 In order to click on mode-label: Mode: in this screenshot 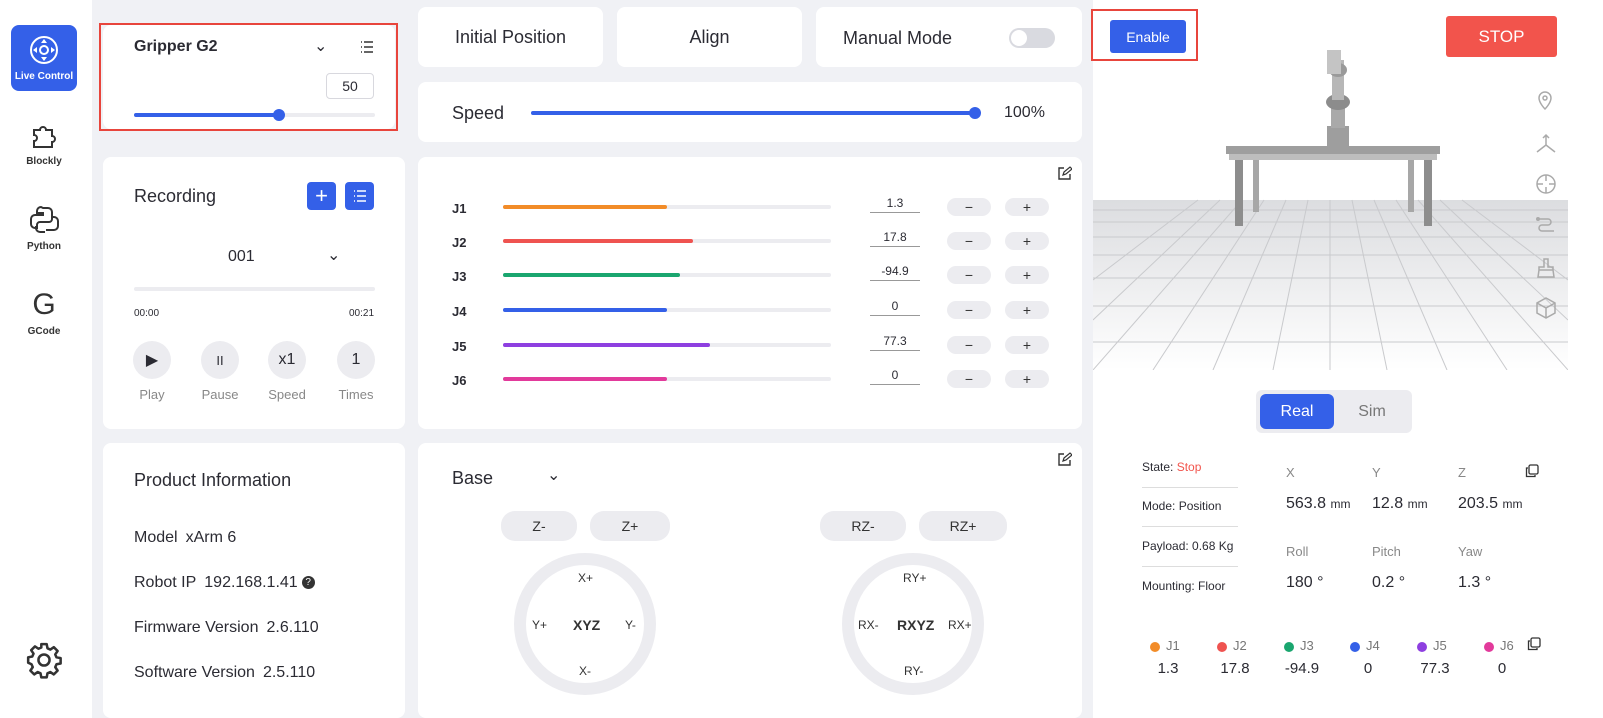, I will do `click(1159, 506)`.